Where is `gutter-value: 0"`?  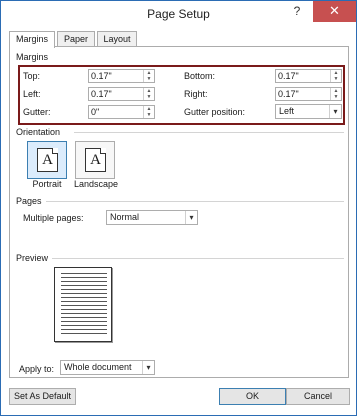 gutter-value: 0" is located at coordinates (95, 112).